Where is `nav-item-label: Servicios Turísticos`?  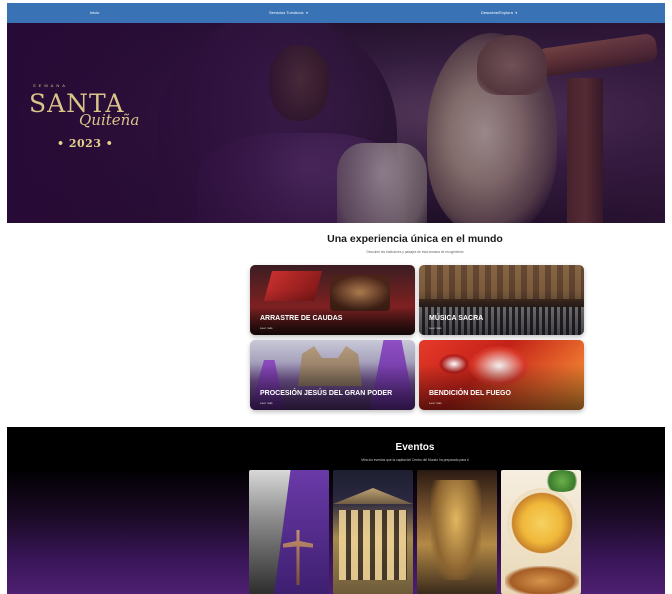 nav-item-label: Servicios Turísticos is located at coordinates (286, 12).